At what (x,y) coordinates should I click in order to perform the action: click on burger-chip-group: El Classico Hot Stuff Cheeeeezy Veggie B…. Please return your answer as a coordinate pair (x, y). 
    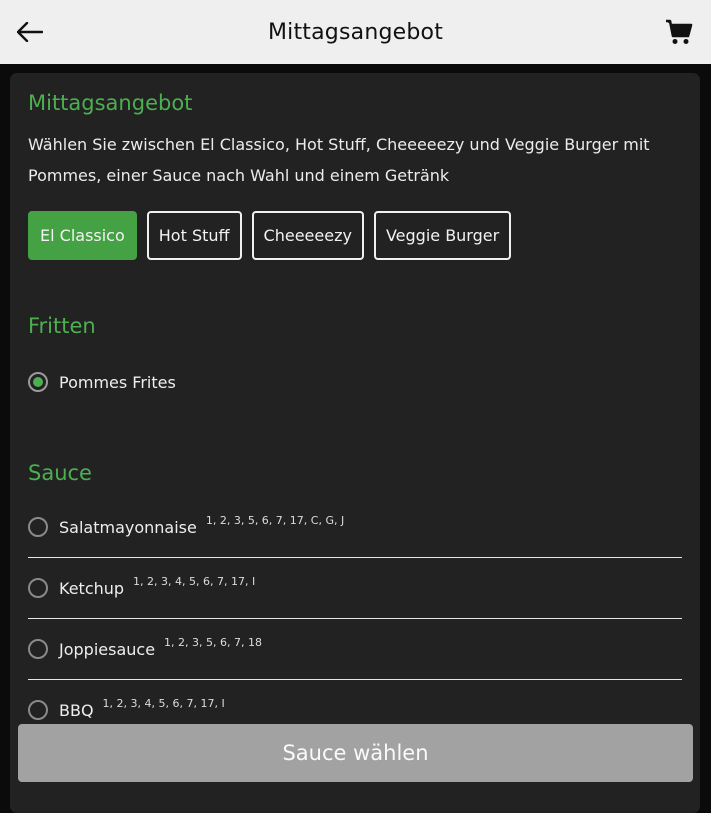
    Looking at the image, I should click on (355, 235).